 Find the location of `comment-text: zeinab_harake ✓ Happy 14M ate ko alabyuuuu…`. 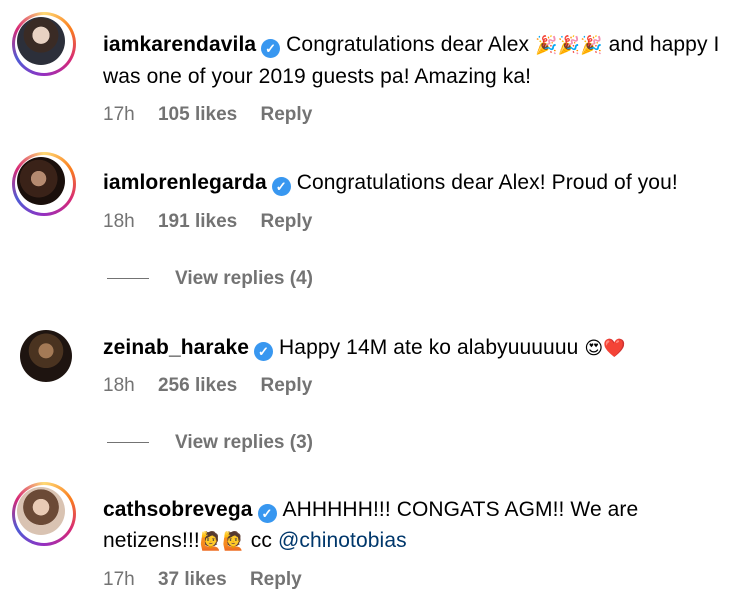

comment-text: zeinab_harake ✓ Happy 14M ate ko alabyuuuu… is located at coordinates (364, 348).